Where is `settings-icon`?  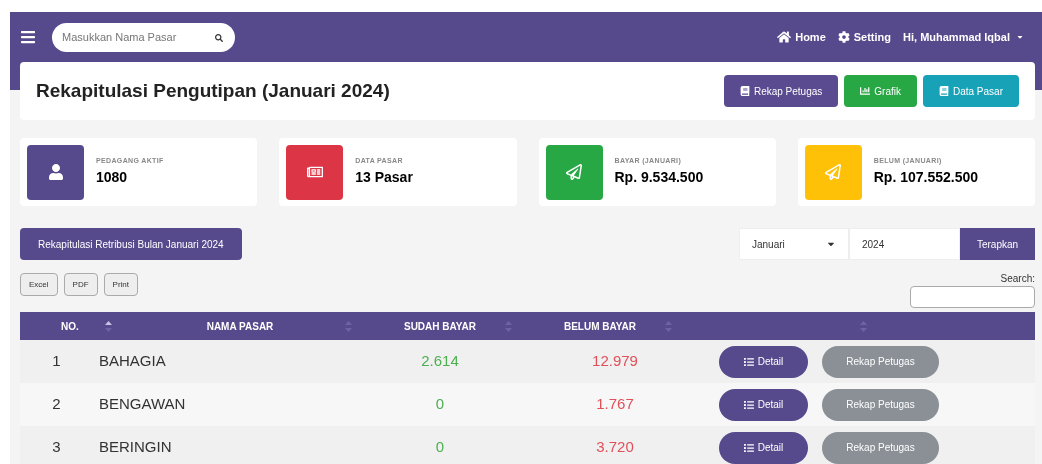
settings-icon is located at coordinates (843, 37).